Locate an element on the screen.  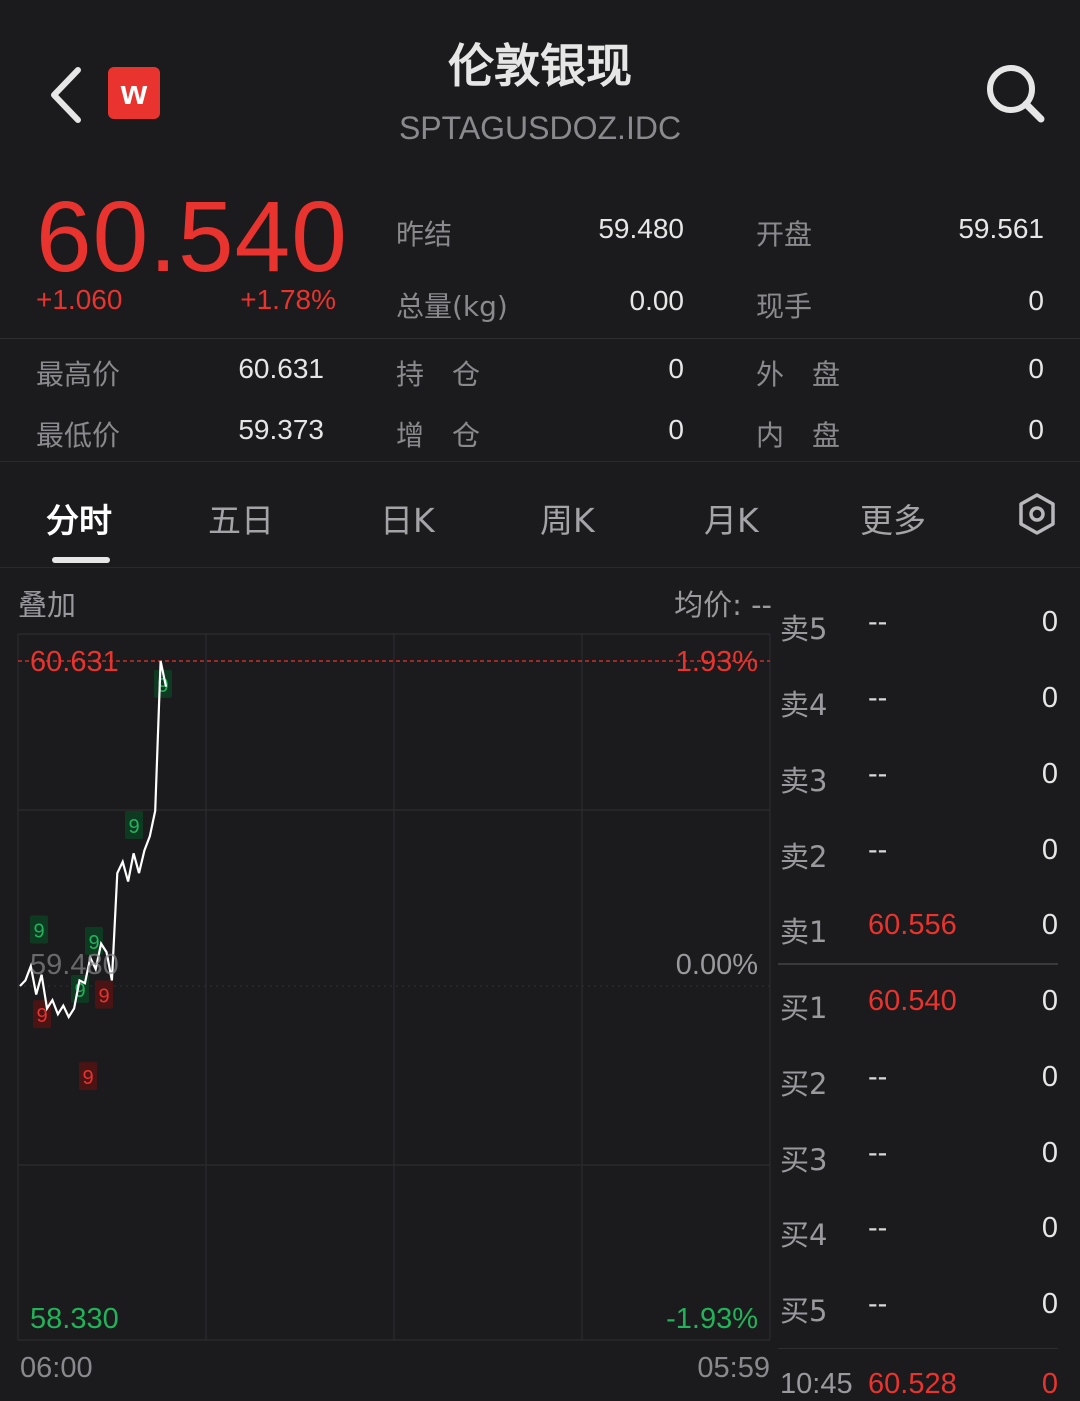
last-trade-price: 60.528 is located at coordinates (912, 1384).